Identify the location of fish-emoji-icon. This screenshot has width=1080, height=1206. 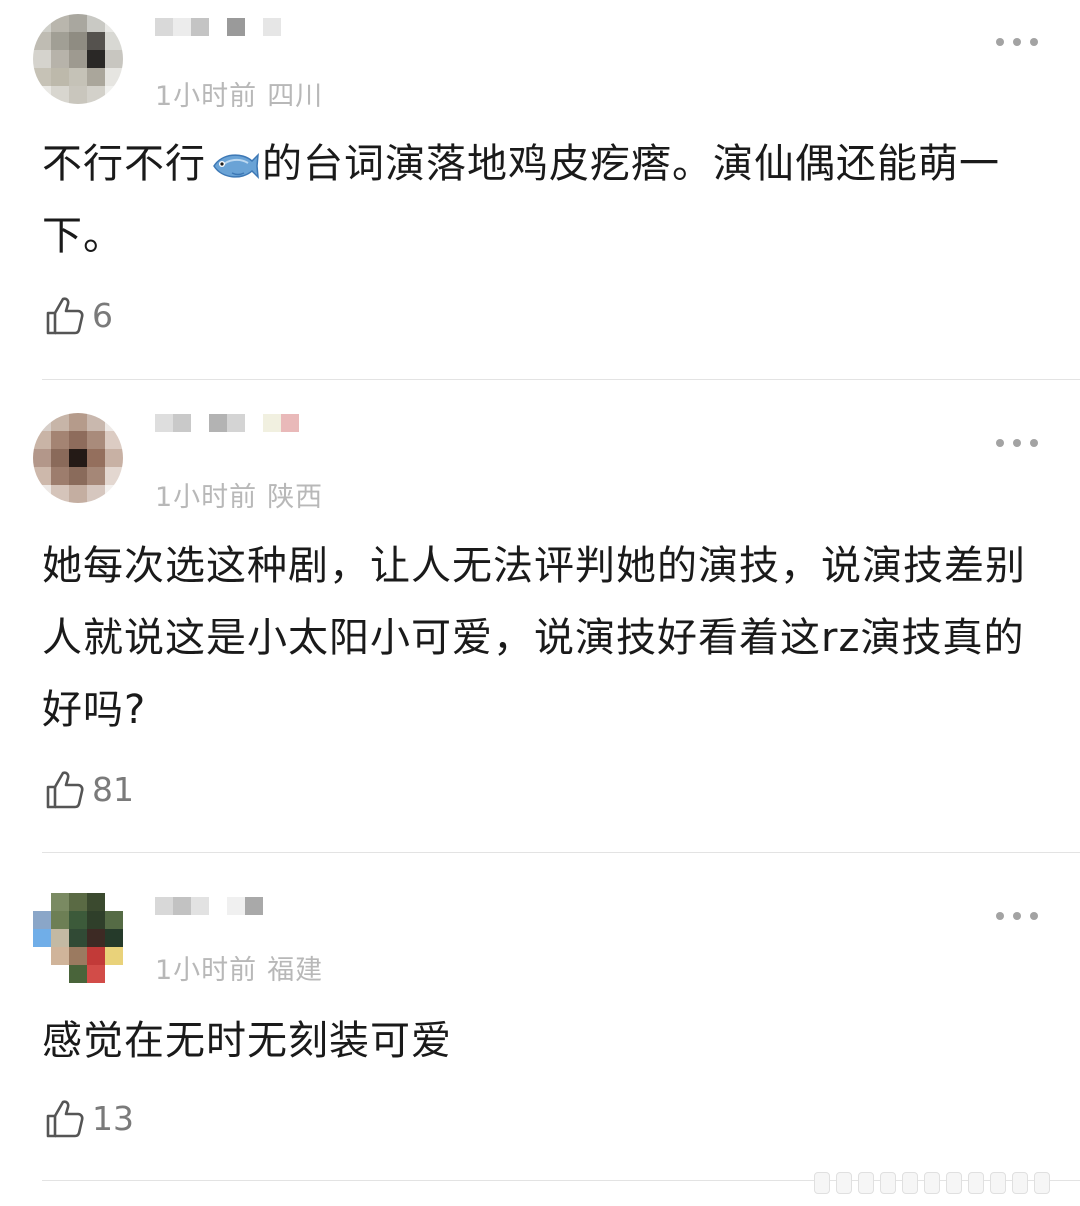
(236, 166).